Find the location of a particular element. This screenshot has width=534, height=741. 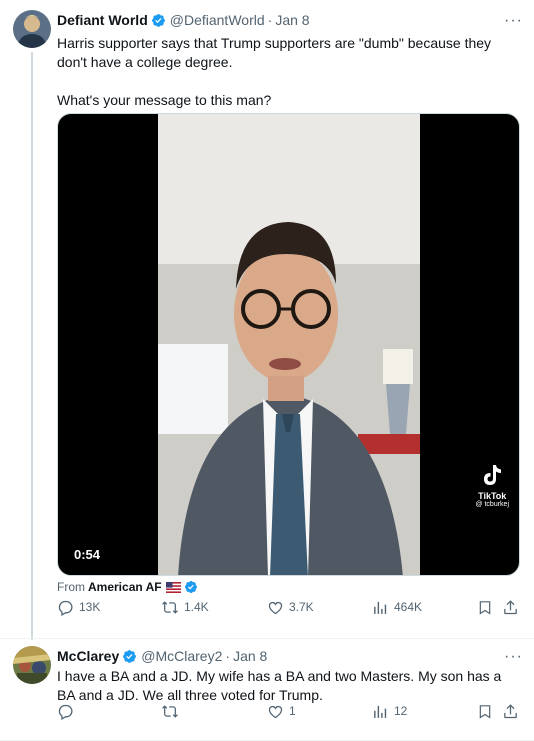

video-duration: 0:54 is located at coordinates (87, 554).